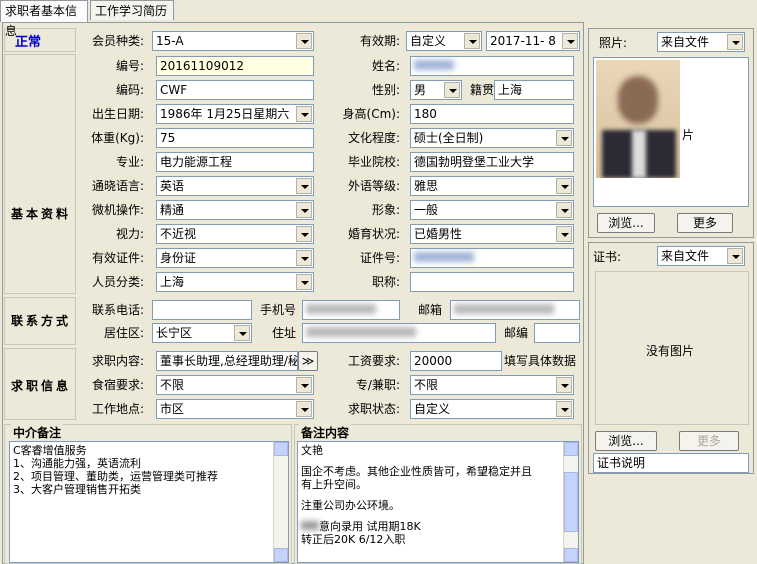 The height and width of the screenshot is (564, 757). I want to click on certificate-description-input: 证书说明, so click(671, 463).